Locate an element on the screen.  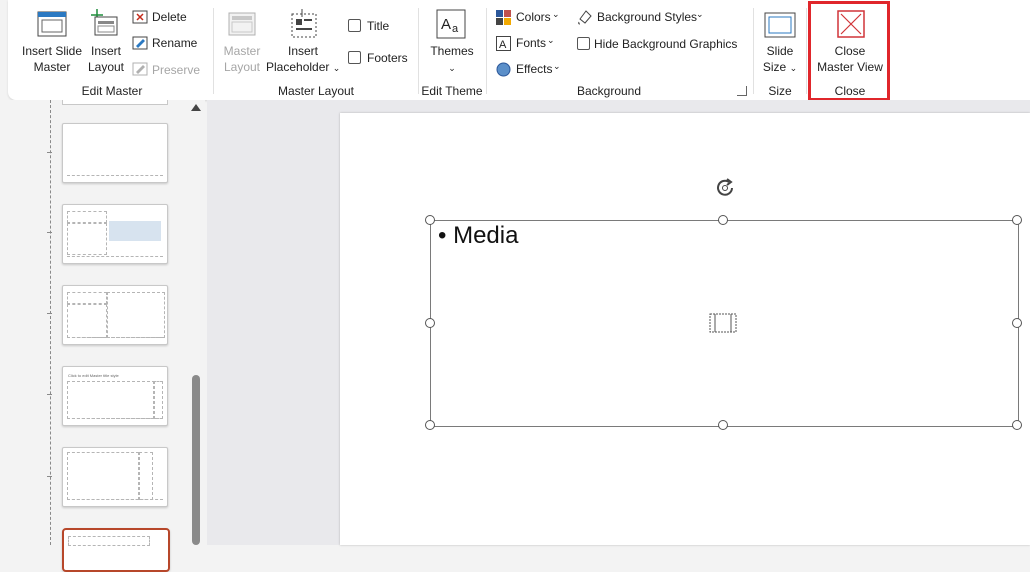
insert-slide-master-label-2: Master is located at coordinates (52, 67).